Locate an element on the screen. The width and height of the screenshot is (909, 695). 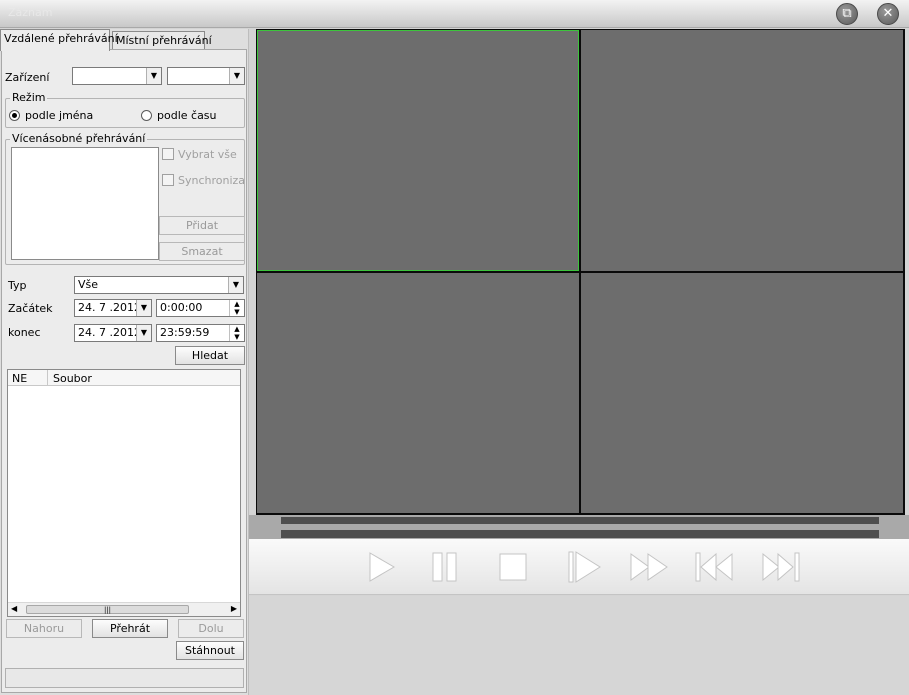
playback-controls is located at coordinates (579, 567).